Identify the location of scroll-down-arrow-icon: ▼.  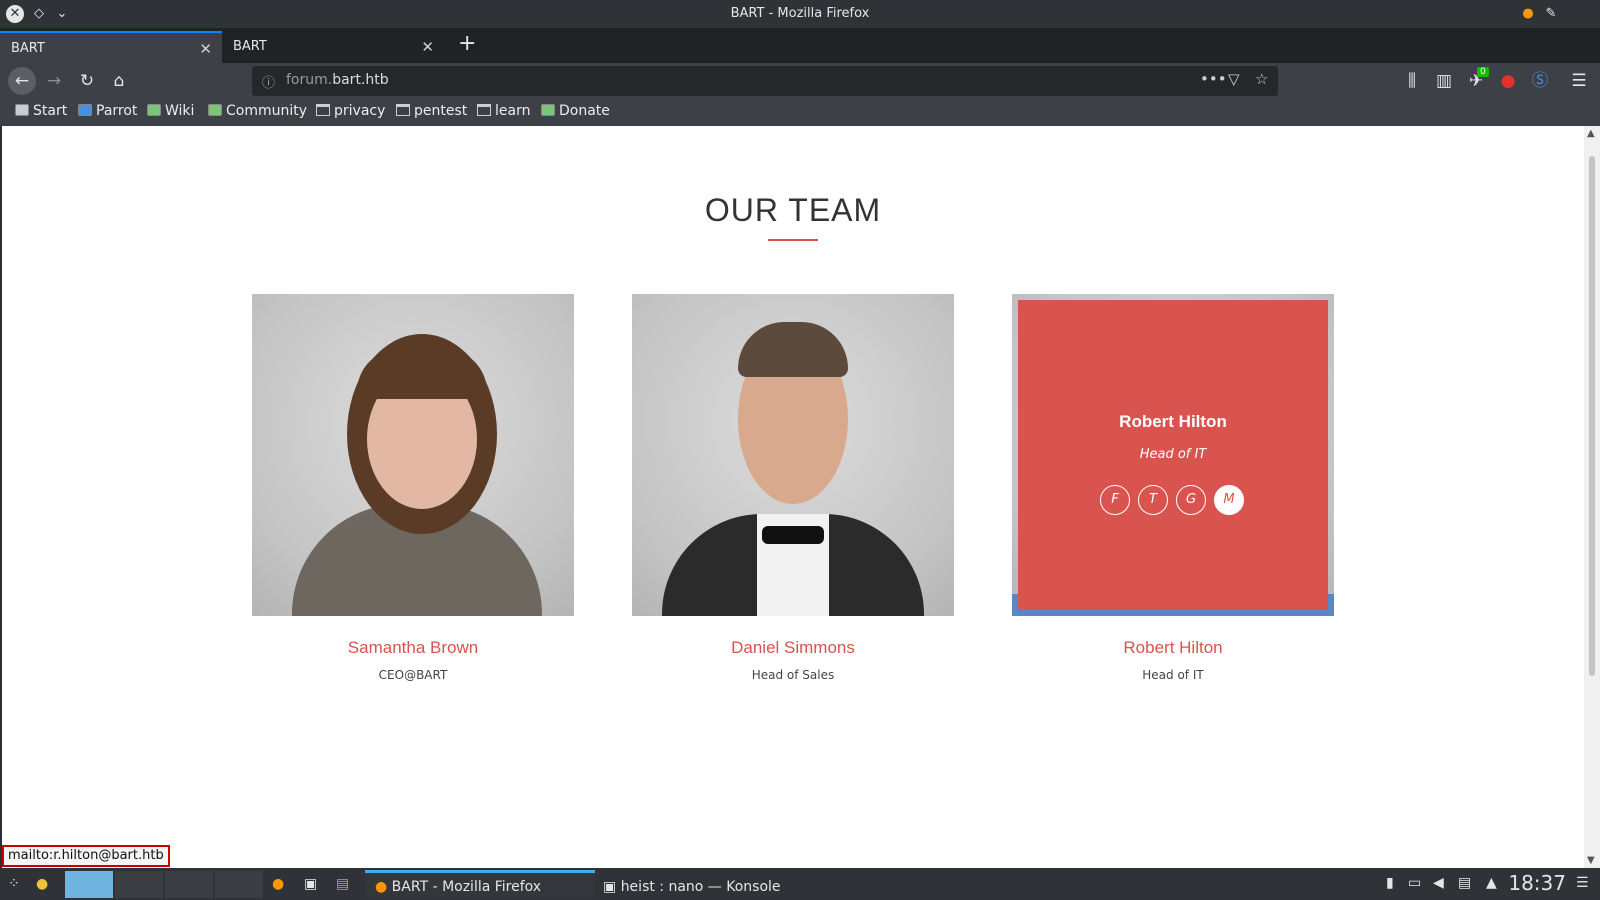
(1591, 860).